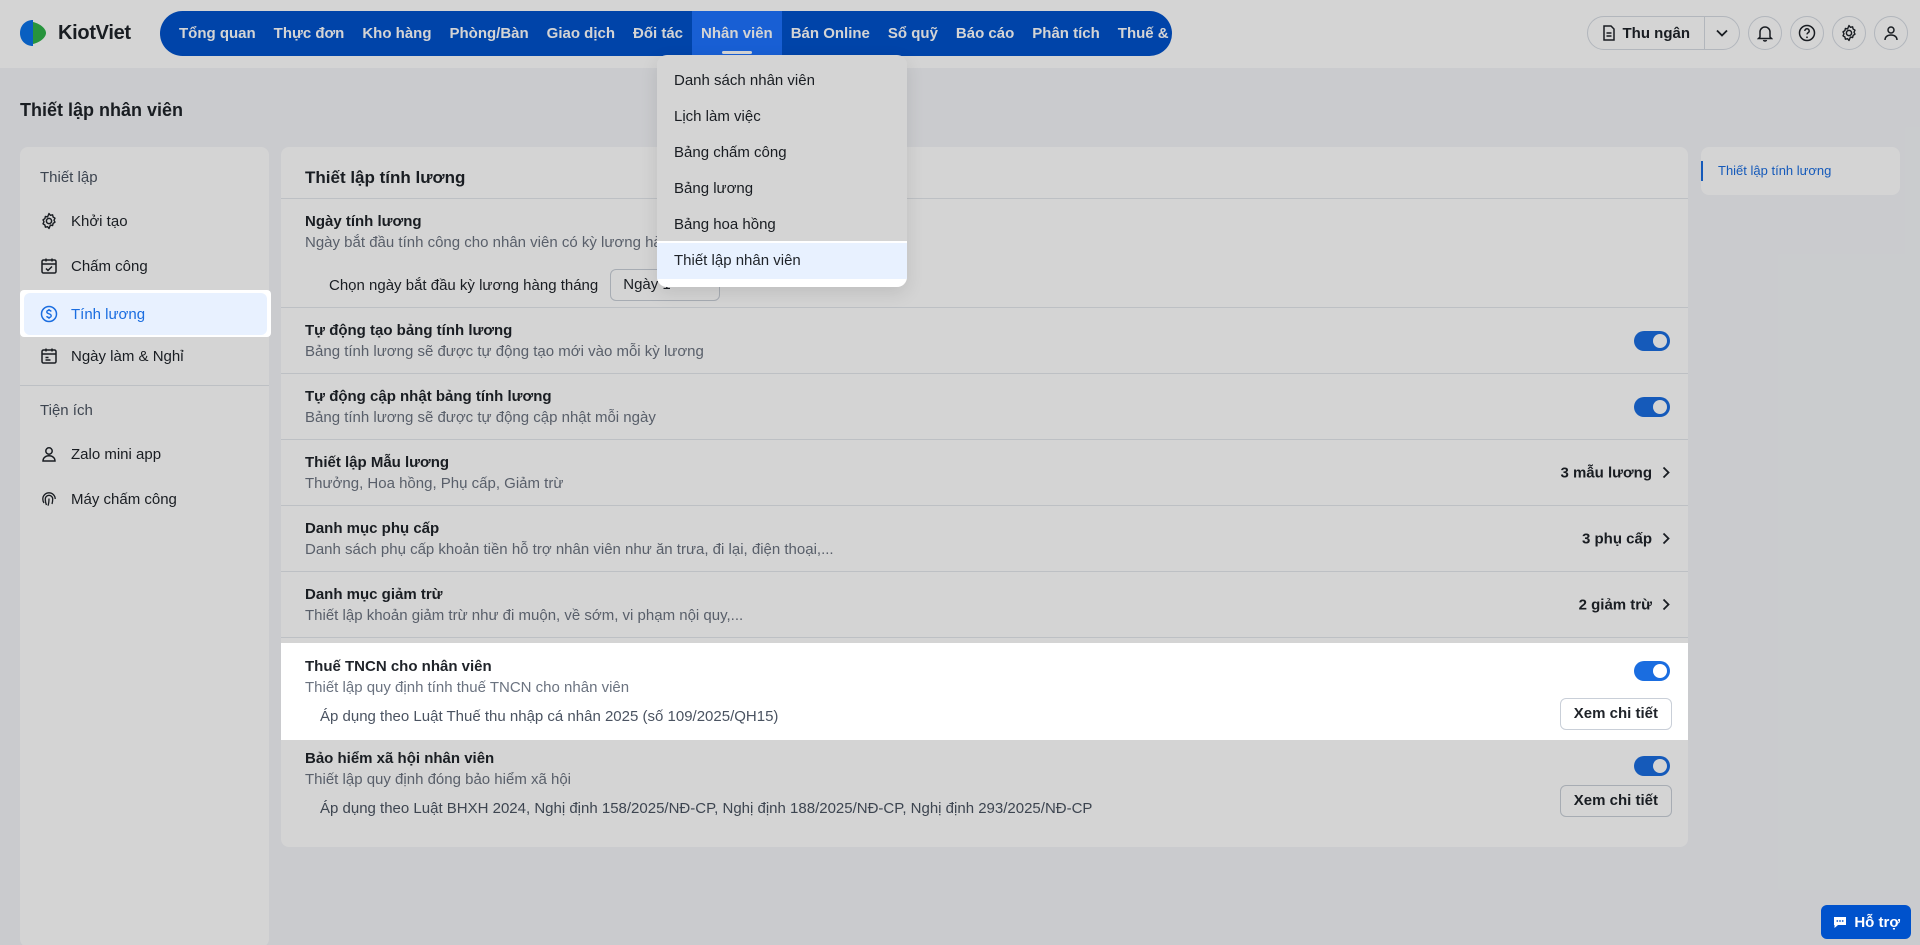 Image resolution: width=1920 pixels, height=945 pixels. I want to click on social-insurance-detail-button: Xem chi tiết, so click(1615, 801).